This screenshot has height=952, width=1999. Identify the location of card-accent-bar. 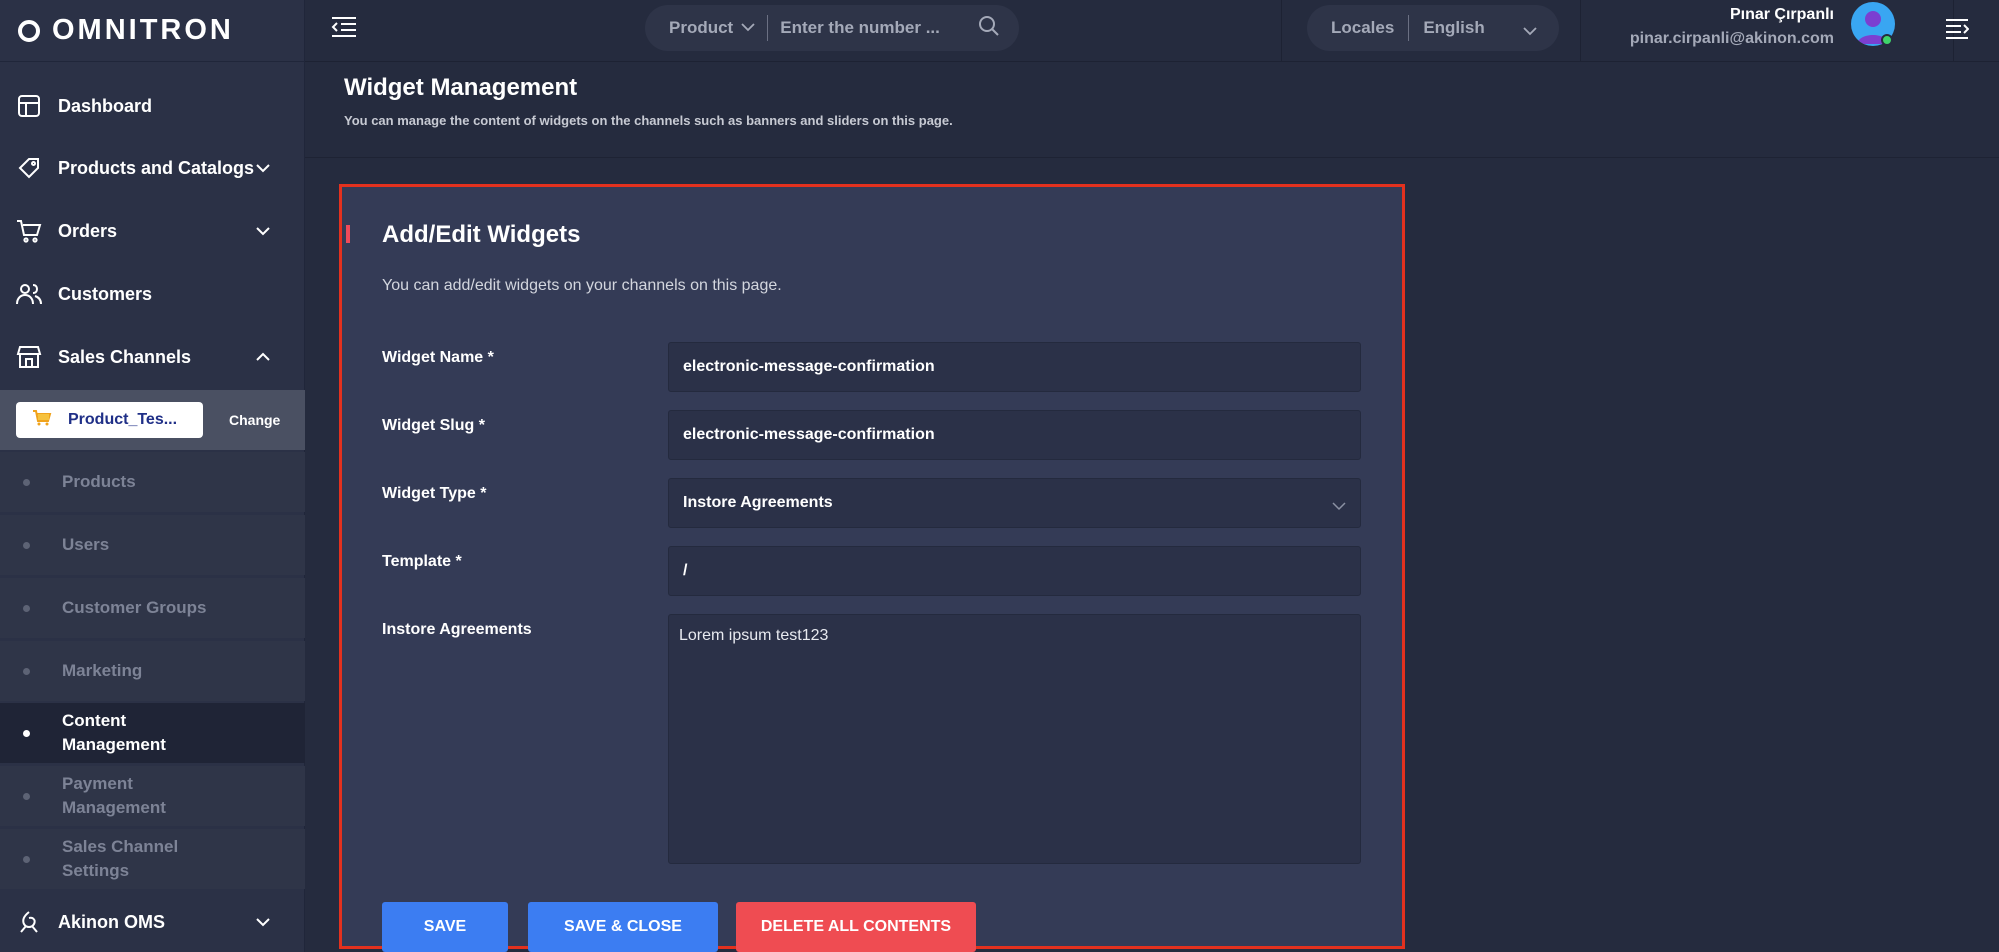
(348, 234).